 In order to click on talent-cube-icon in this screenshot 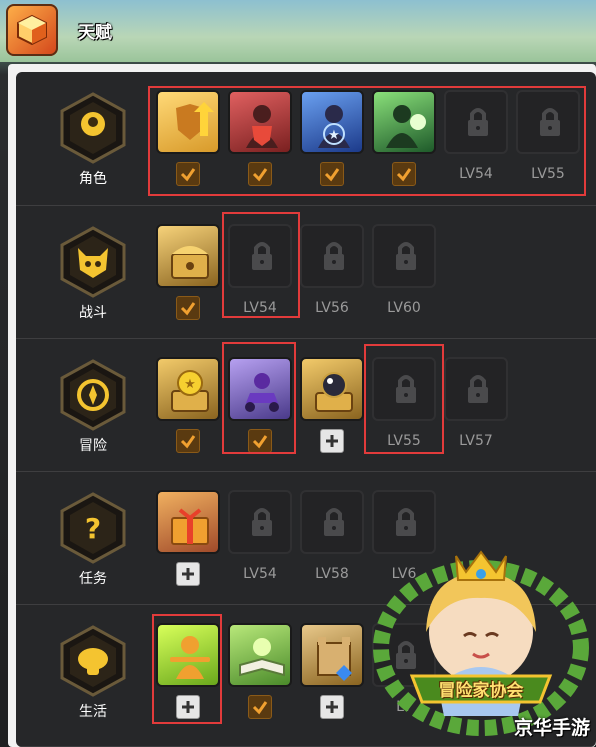, I will do `click(32, 30)`.